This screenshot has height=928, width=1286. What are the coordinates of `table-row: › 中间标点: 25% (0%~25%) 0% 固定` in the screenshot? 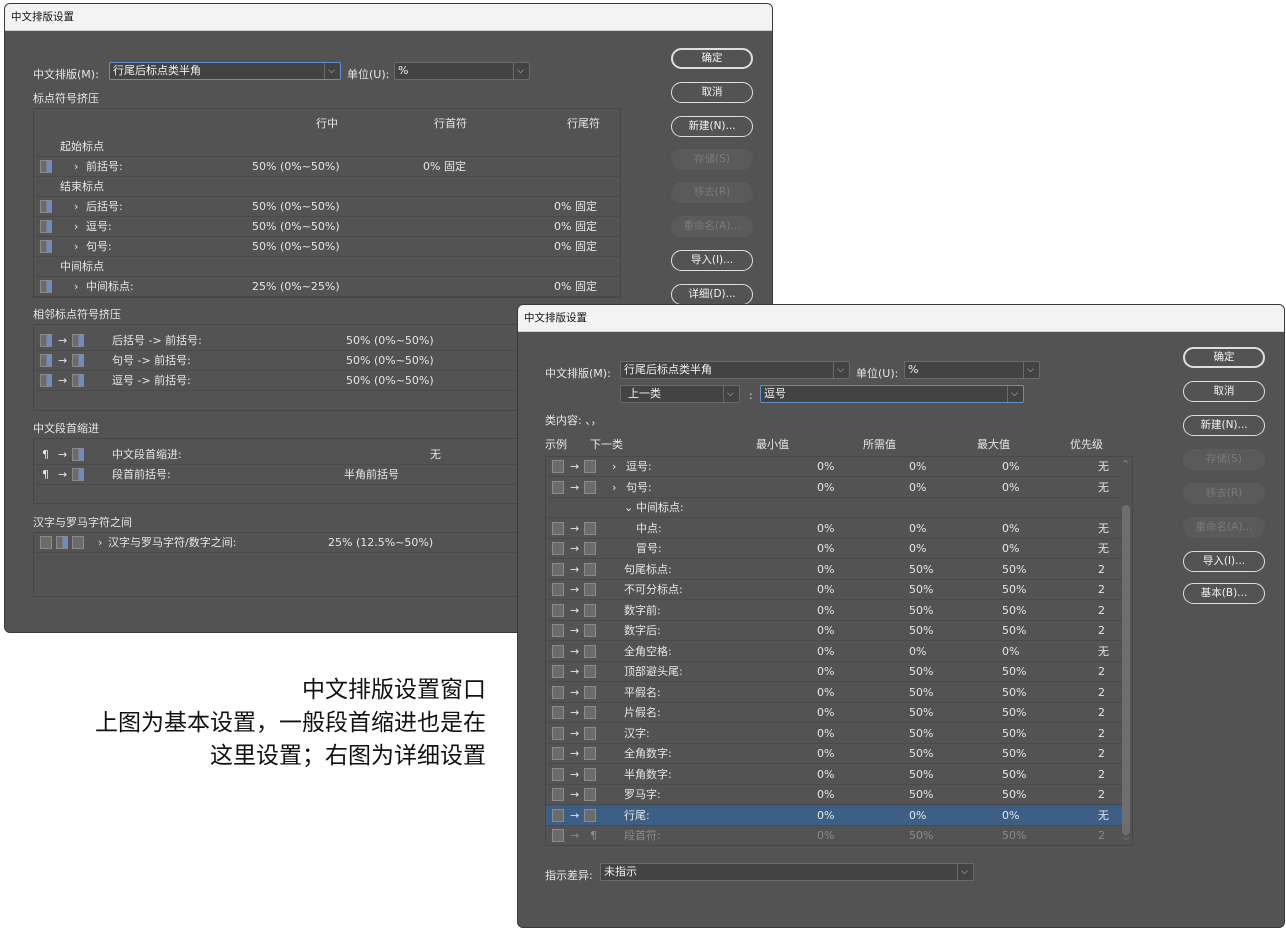 It's located at (327, 287).